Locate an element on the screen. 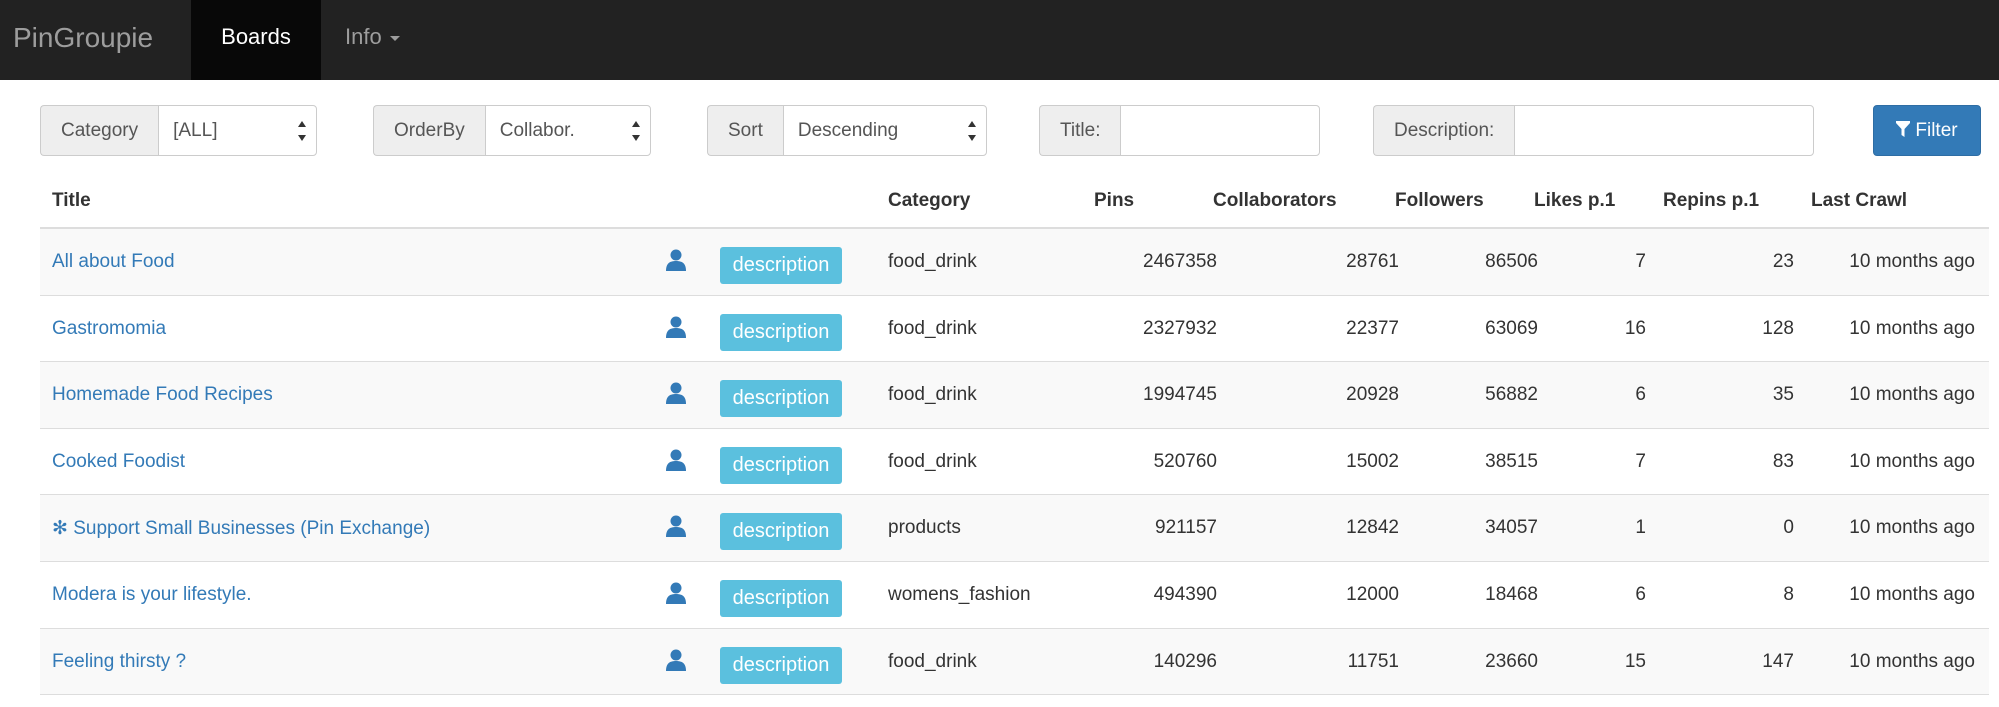 This screenshot has height=707, width=1999. board-title-link: Modera is your lifestyle. is located at coordinates (152, 595).